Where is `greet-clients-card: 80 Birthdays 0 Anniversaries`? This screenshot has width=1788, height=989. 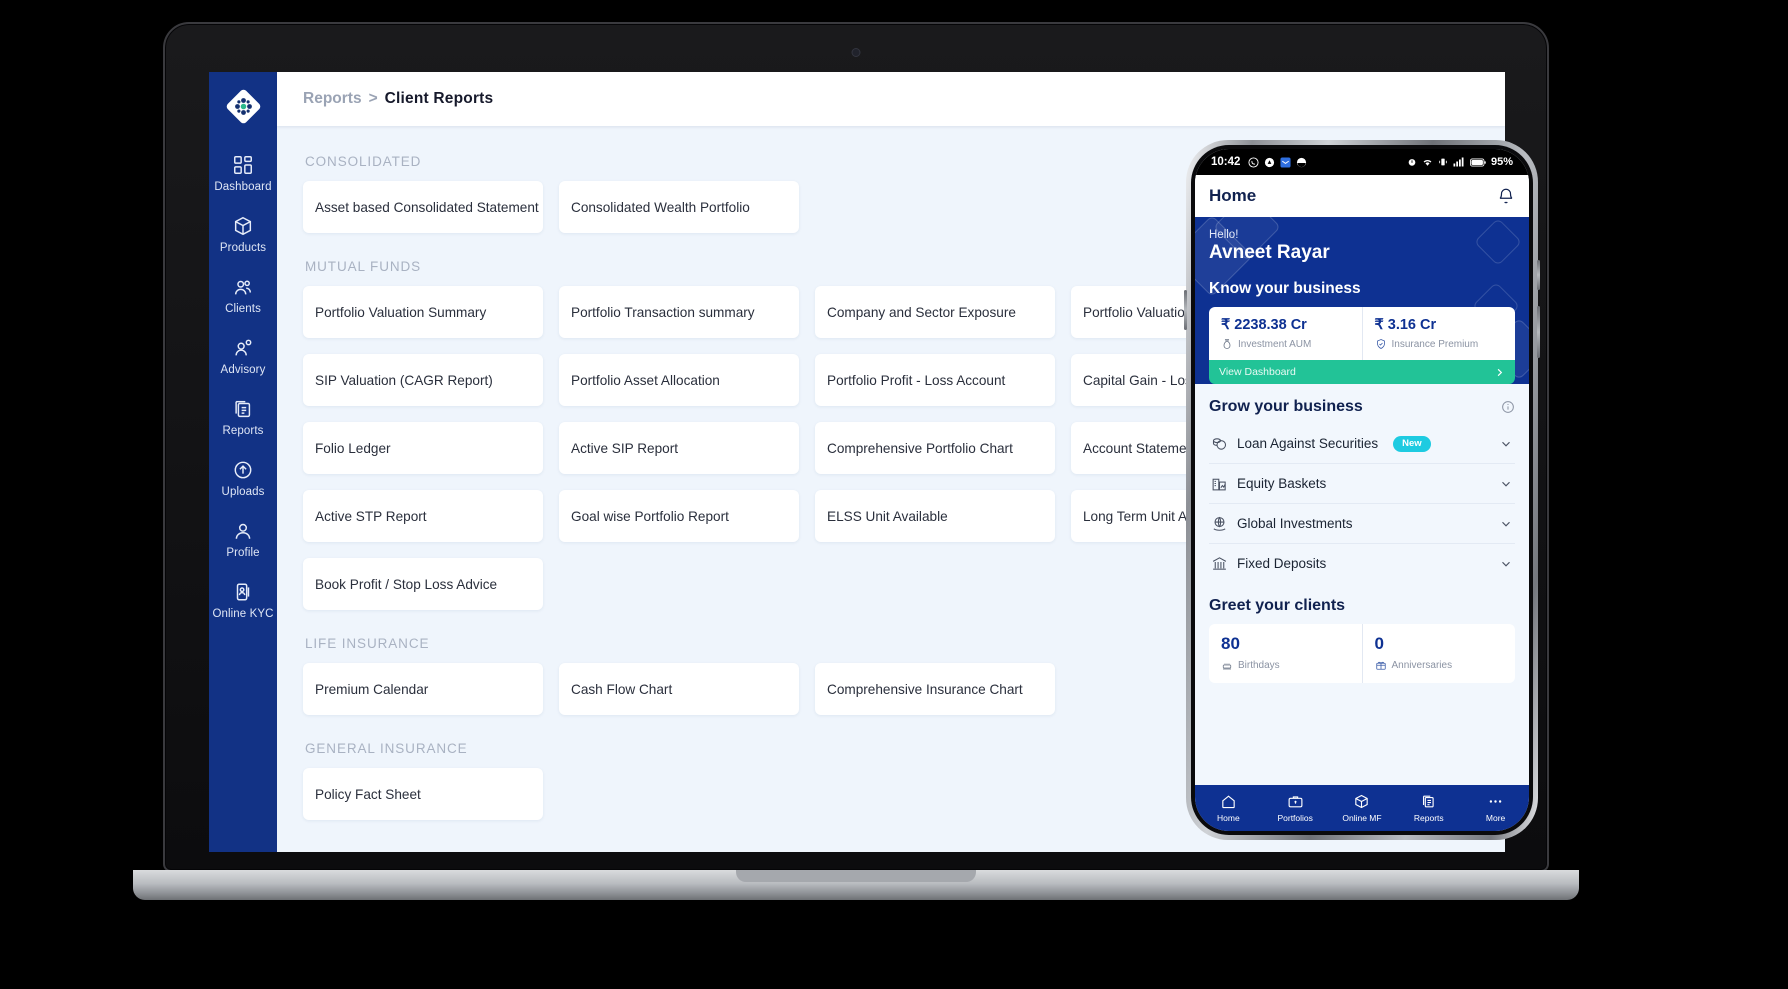 greet-clients-card: 80 Birthdays 0 Anniversaries is located at coordinates (1362, 653).